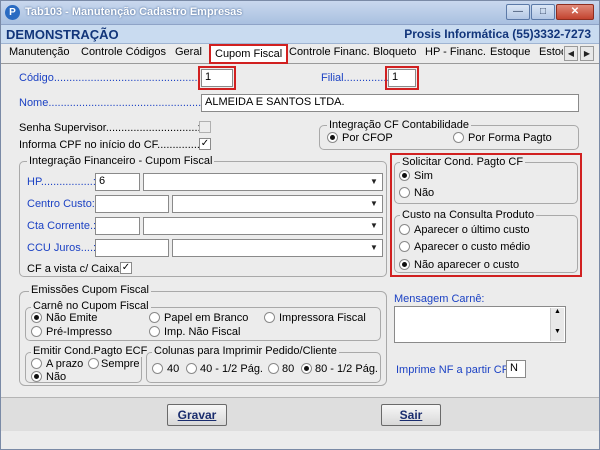 The height and width of the screenshot is (450, 600). Describe the element at coordinates (399, 125) in the screenshot. I see `integracao-cf-title: Integração CF Contabilidade` at that location.